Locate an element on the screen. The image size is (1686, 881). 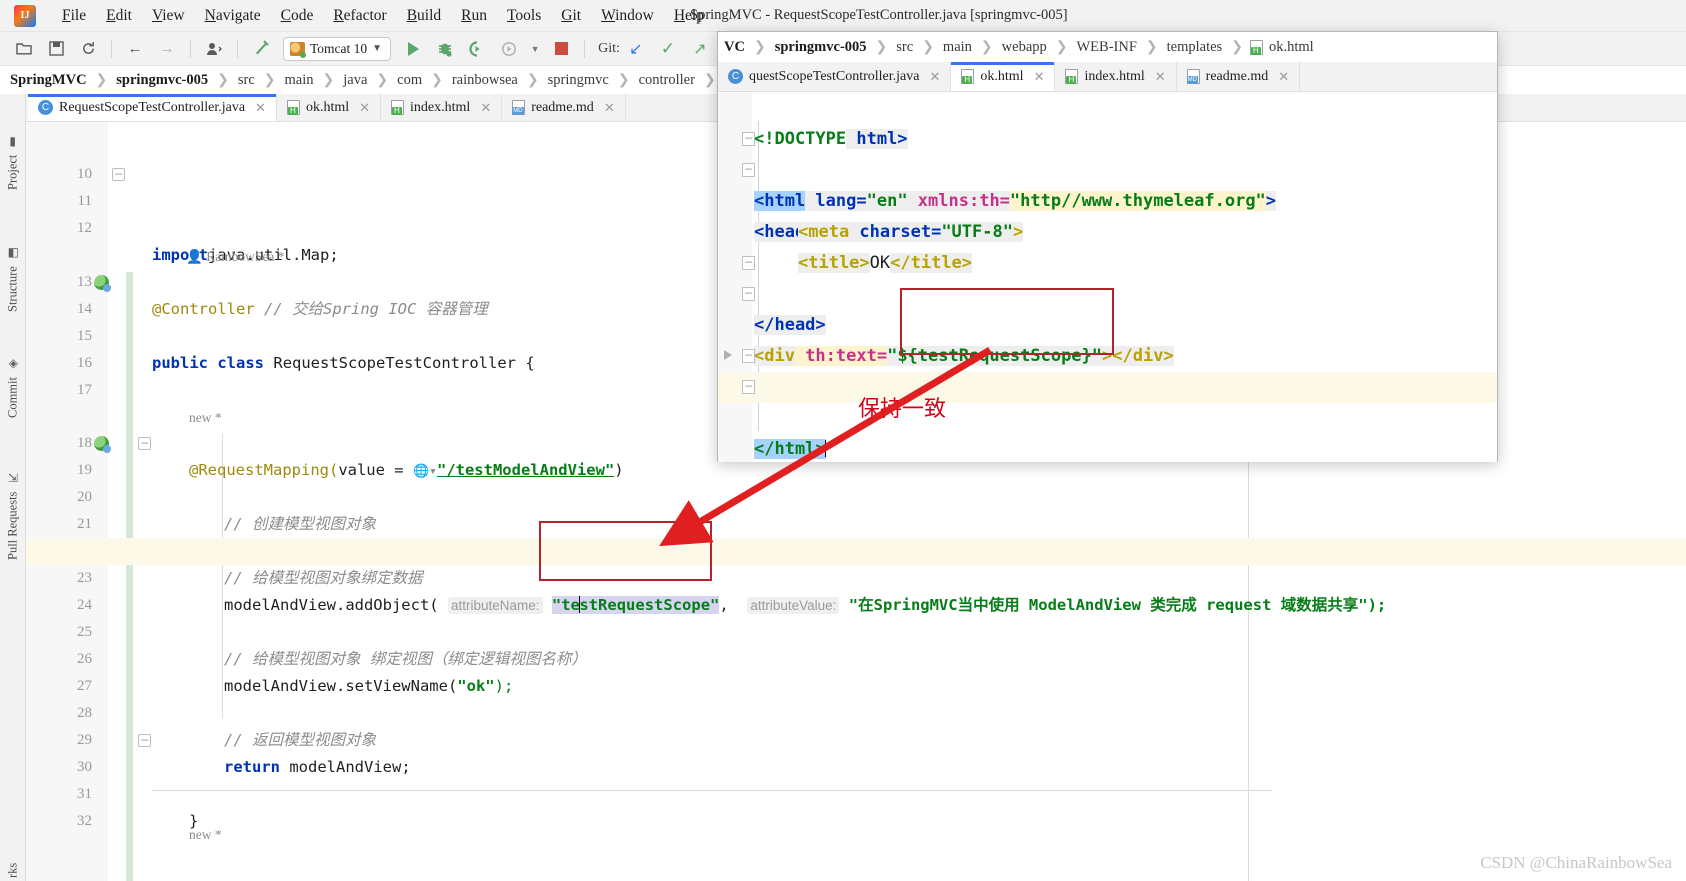
popup-breadcrumb-item-2: src is located at coordinates (904, 47).